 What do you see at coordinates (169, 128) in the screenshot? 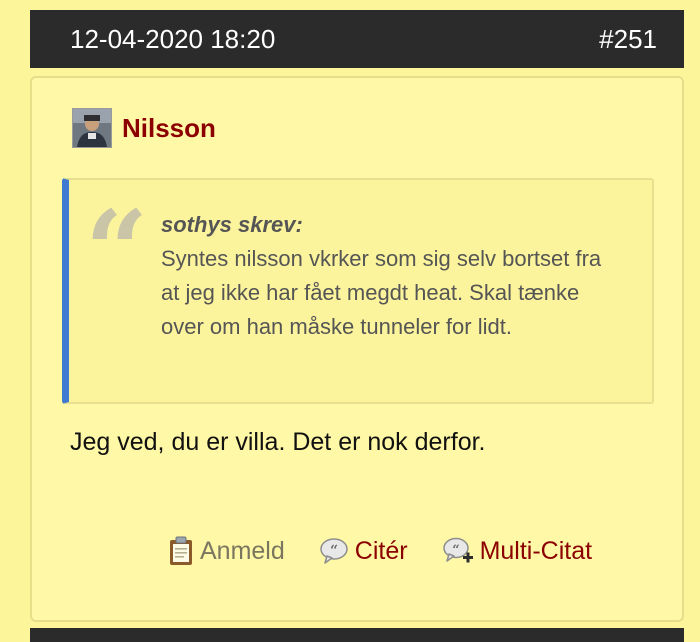
I see `author-name-link: Nilsson` at bounding box center [169, 128].